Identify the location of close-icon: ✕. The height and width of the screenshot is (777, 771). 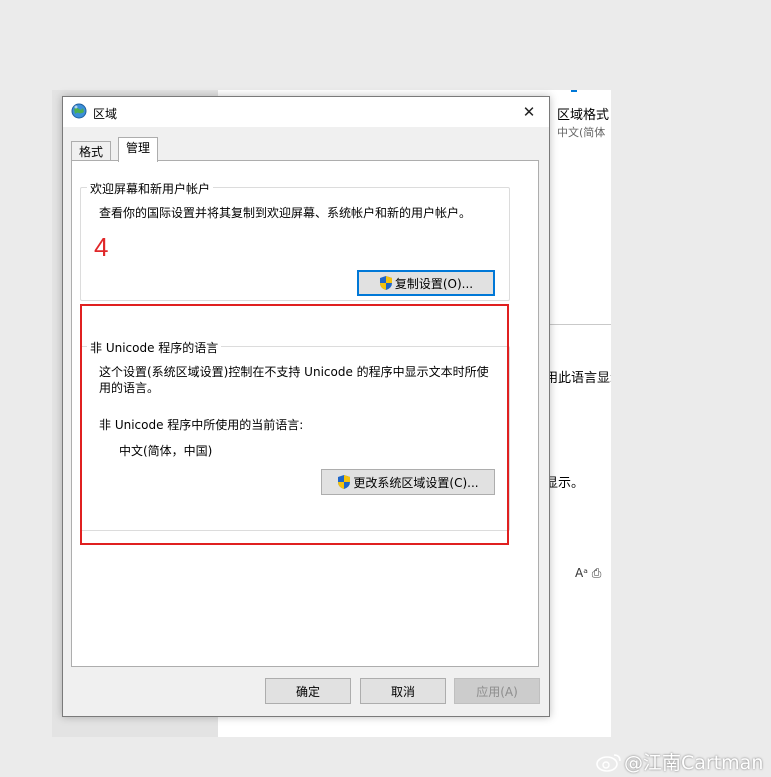
(529, 112).